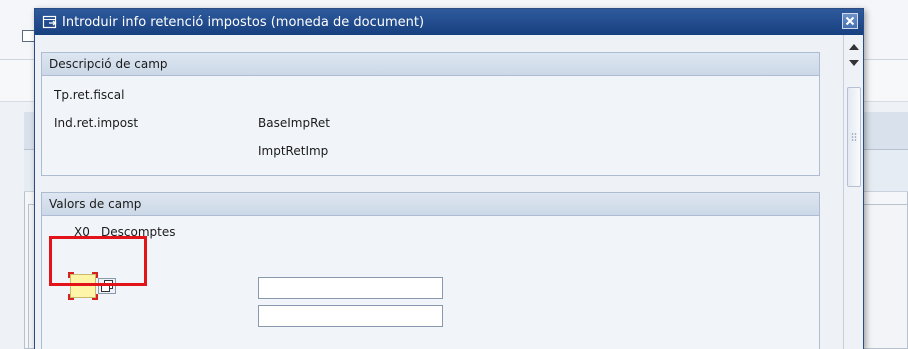  I want to click on close-button, so click(850, 21).